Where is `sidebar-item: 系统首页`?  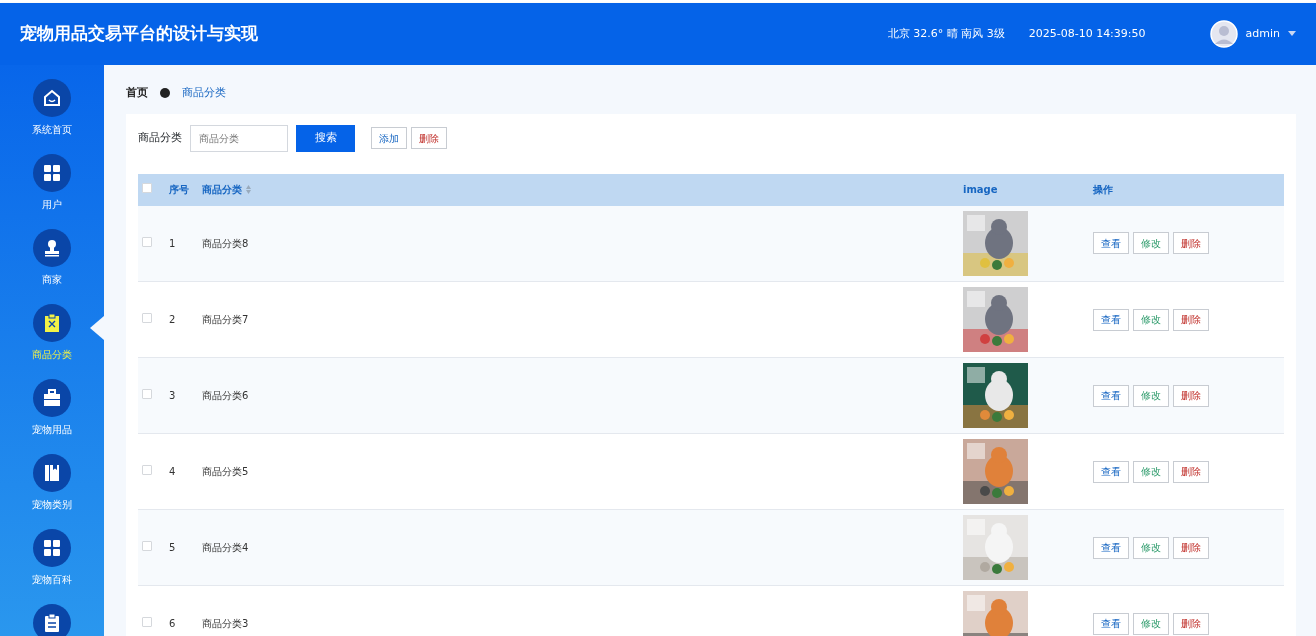 sidebar-item: 系统首页 is located at coordinates (52, 116).